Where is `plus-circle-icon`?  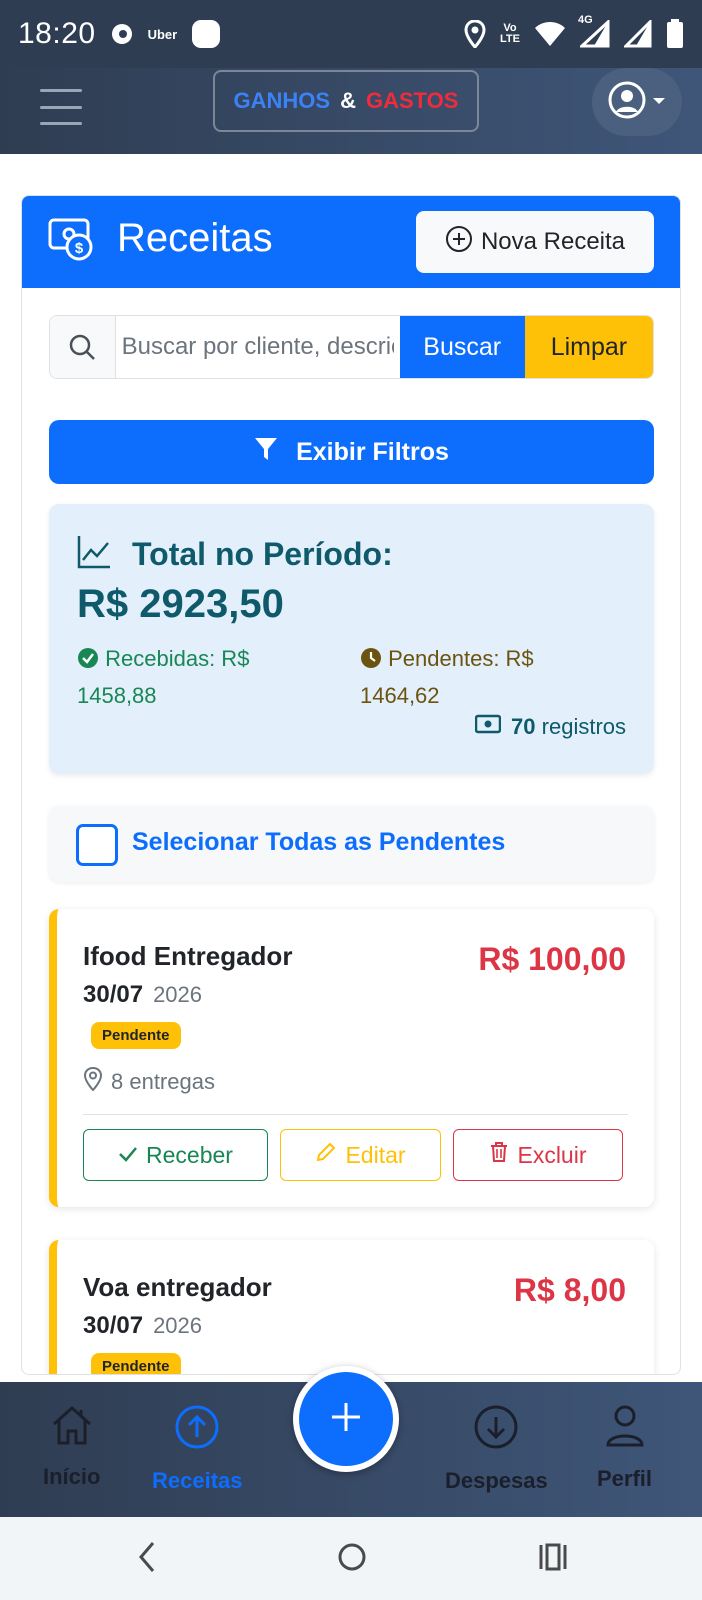 plus-circle-icon is located at coordinates (459, 242).